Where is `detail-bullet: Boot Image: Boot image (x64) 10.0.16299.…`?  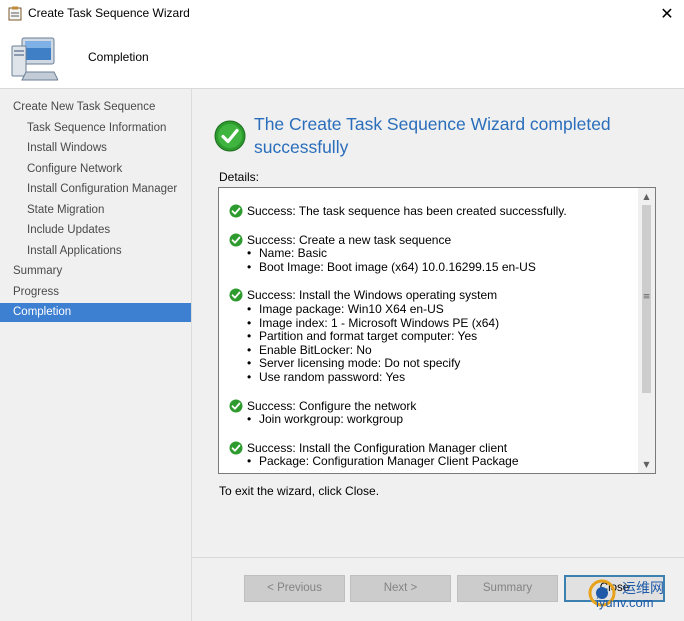 detail-bullet: Boot Image: Boot image (x64) 10.0.16299.… is located at coordinates (434, 267).